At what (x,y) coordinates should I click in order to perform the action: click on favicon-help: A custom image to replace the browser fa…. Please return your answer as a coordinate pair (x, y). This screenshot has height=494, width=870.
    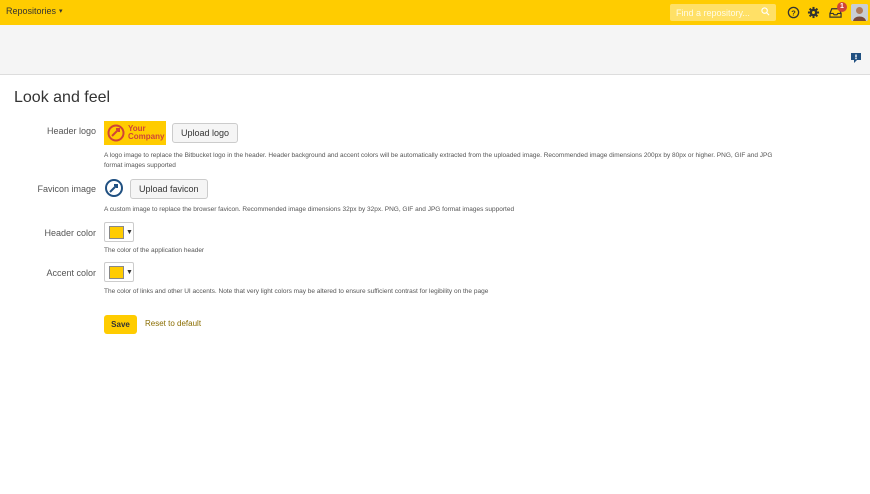
    Looking at the image, I should click on (309, 209).